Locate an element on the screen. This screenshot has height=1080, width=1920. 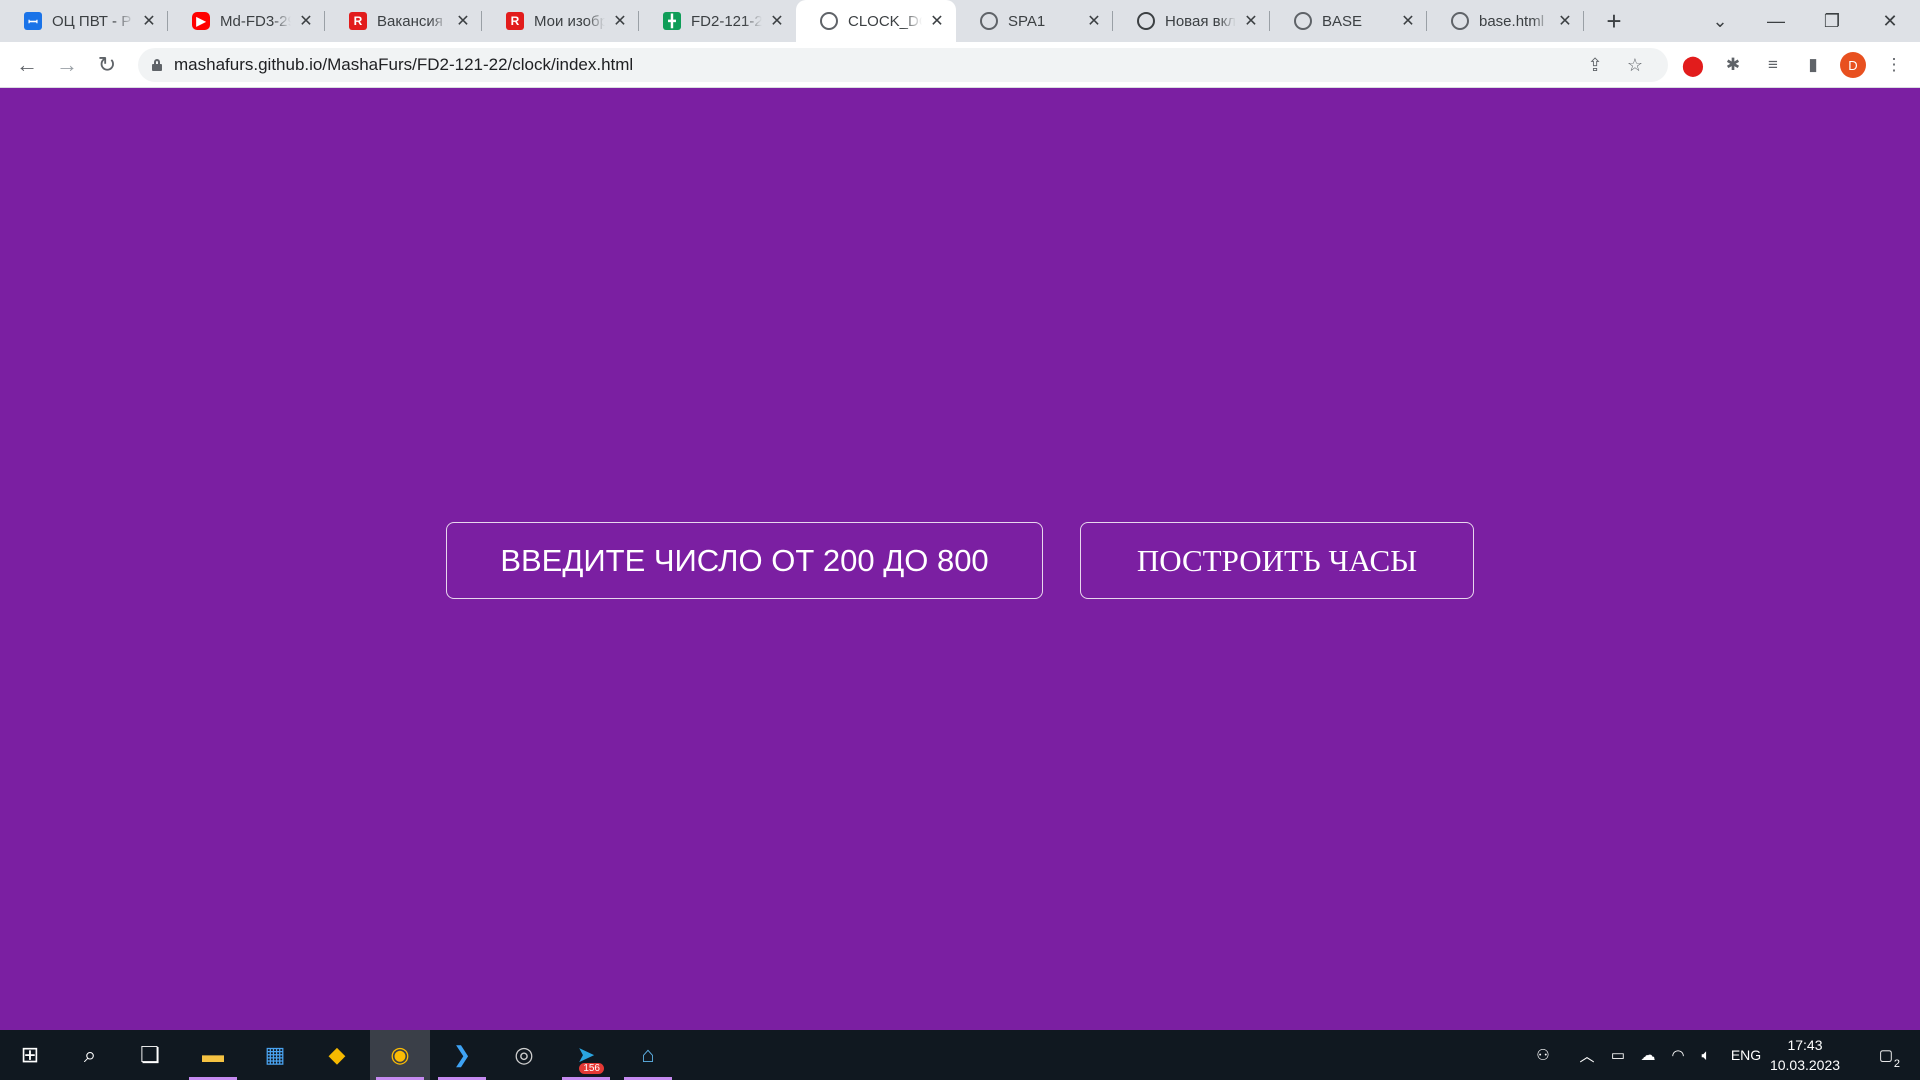
sourcetree-icon: ◆ is located at coordinates (337, 1055).